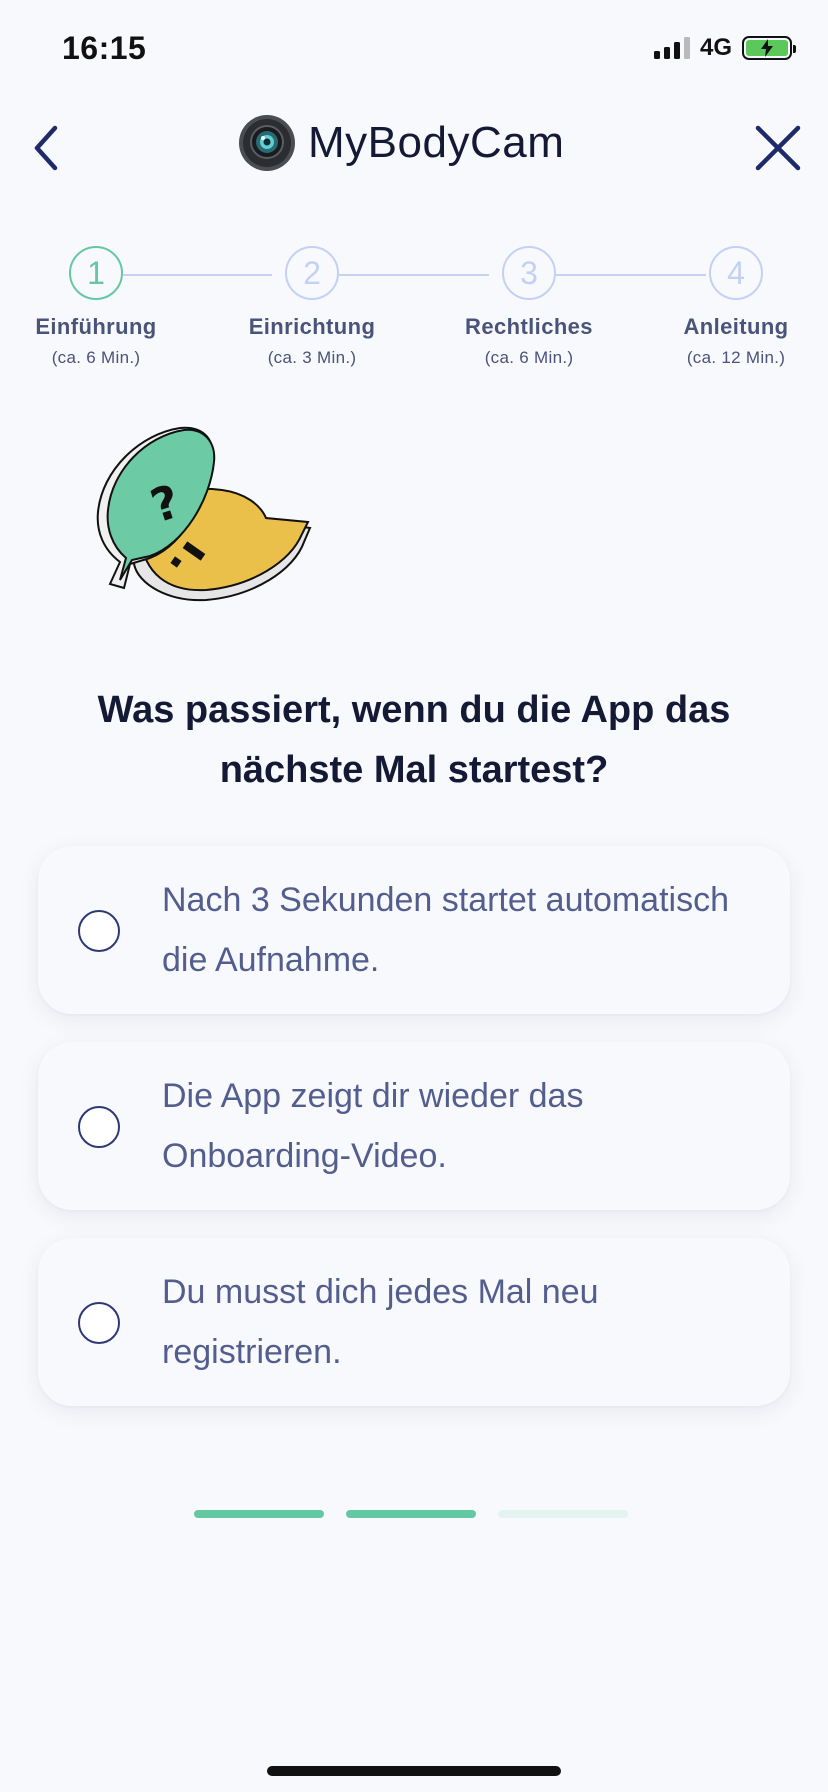  Describe the element at coordinates (436, 142) in the screenshot. I see `brand-name: MyBodyCam` at that location.